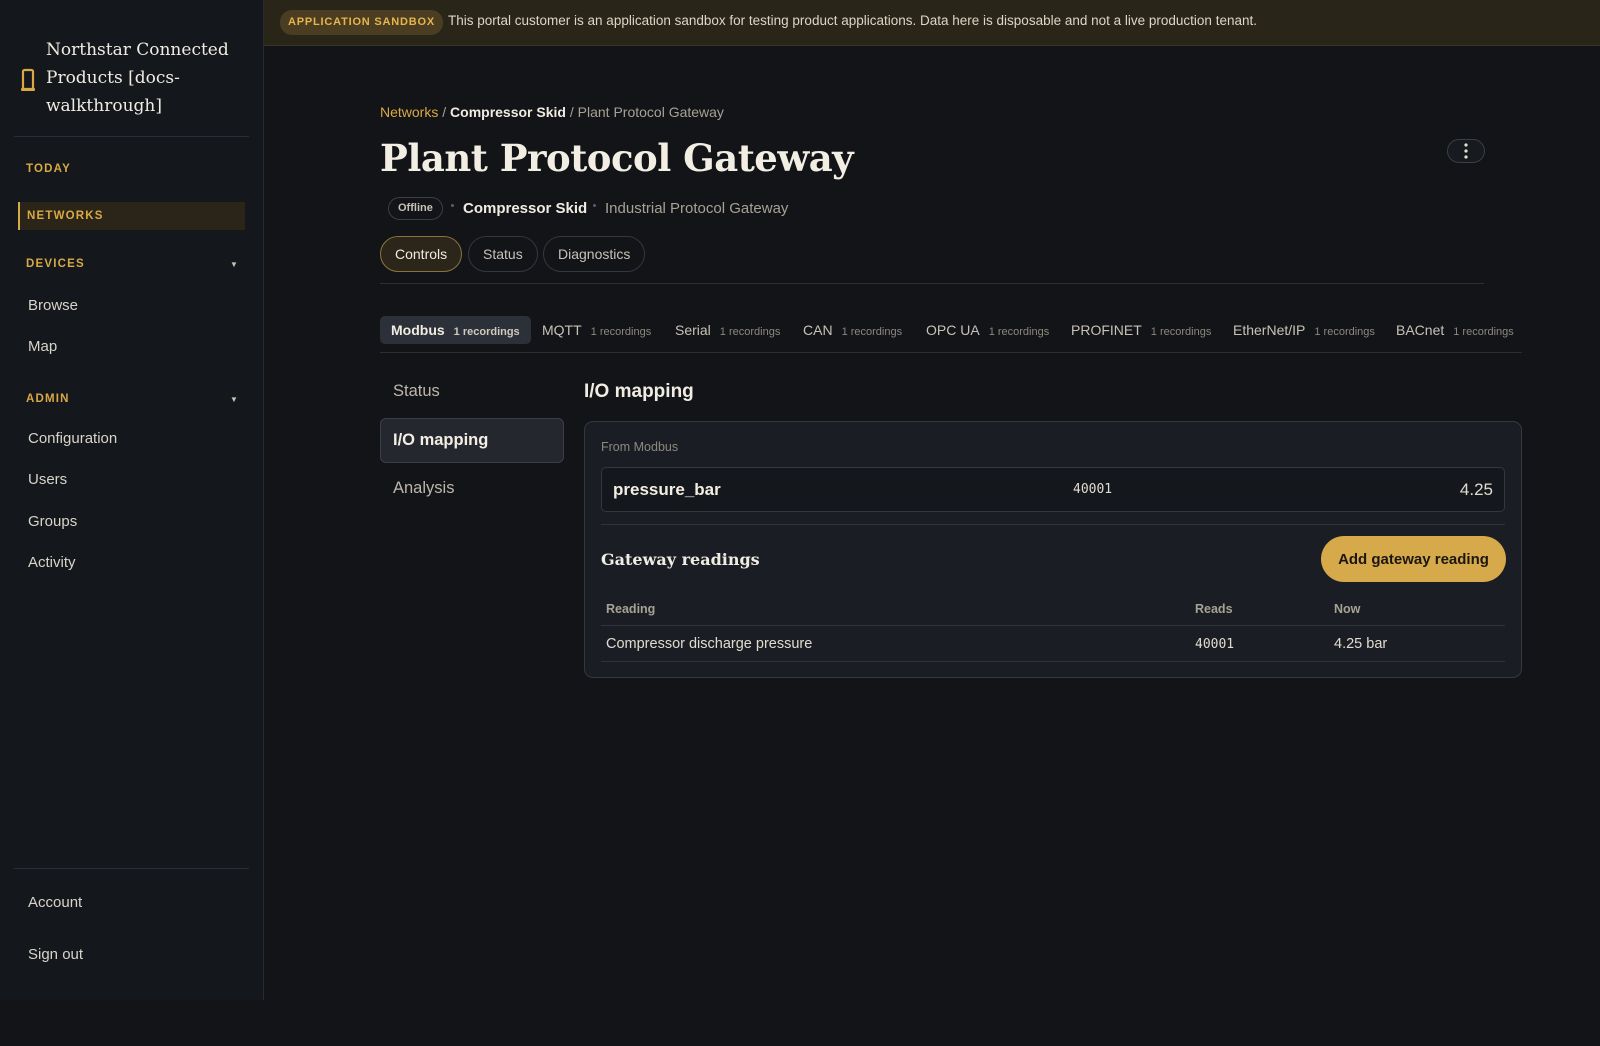 The image size is (1600, 1046). What do you see at coordinates (503, 254) in the screenshot?
I see `tab-status: Status` at bounding box center [503, 254].